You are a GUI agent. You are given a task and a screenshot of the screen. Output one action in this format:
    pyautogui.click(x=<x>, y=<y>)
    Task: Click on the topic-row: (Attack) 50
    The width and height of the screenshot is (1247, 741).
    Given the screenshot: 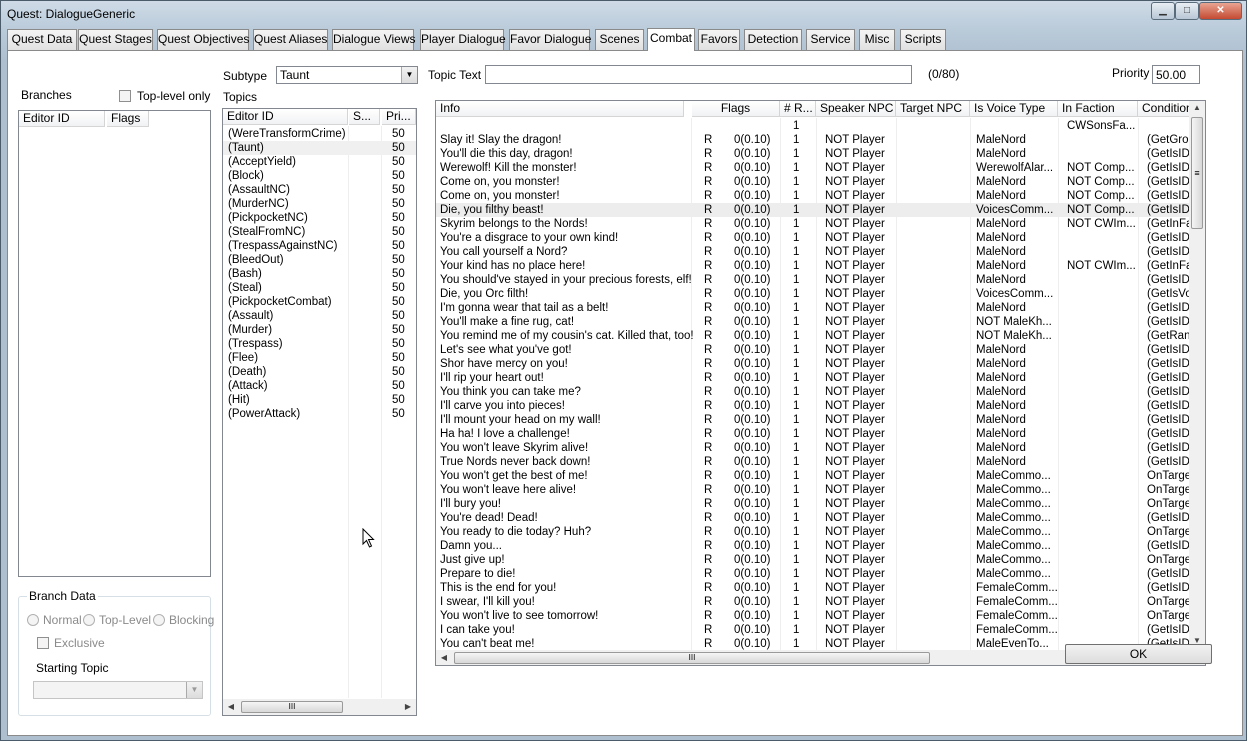 What is the action you would take?
    pyautogui.click(x=319, y=386)
    